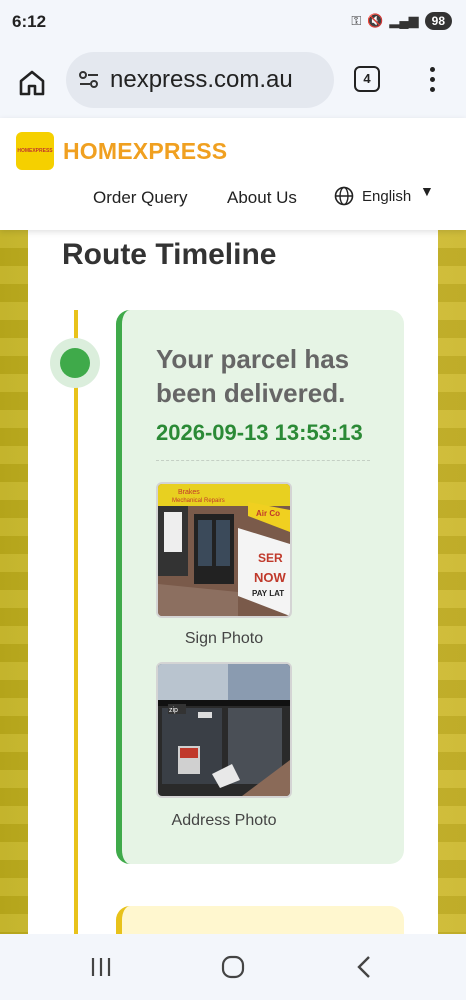  I want to click on timeline-dot, so click(75, 363).